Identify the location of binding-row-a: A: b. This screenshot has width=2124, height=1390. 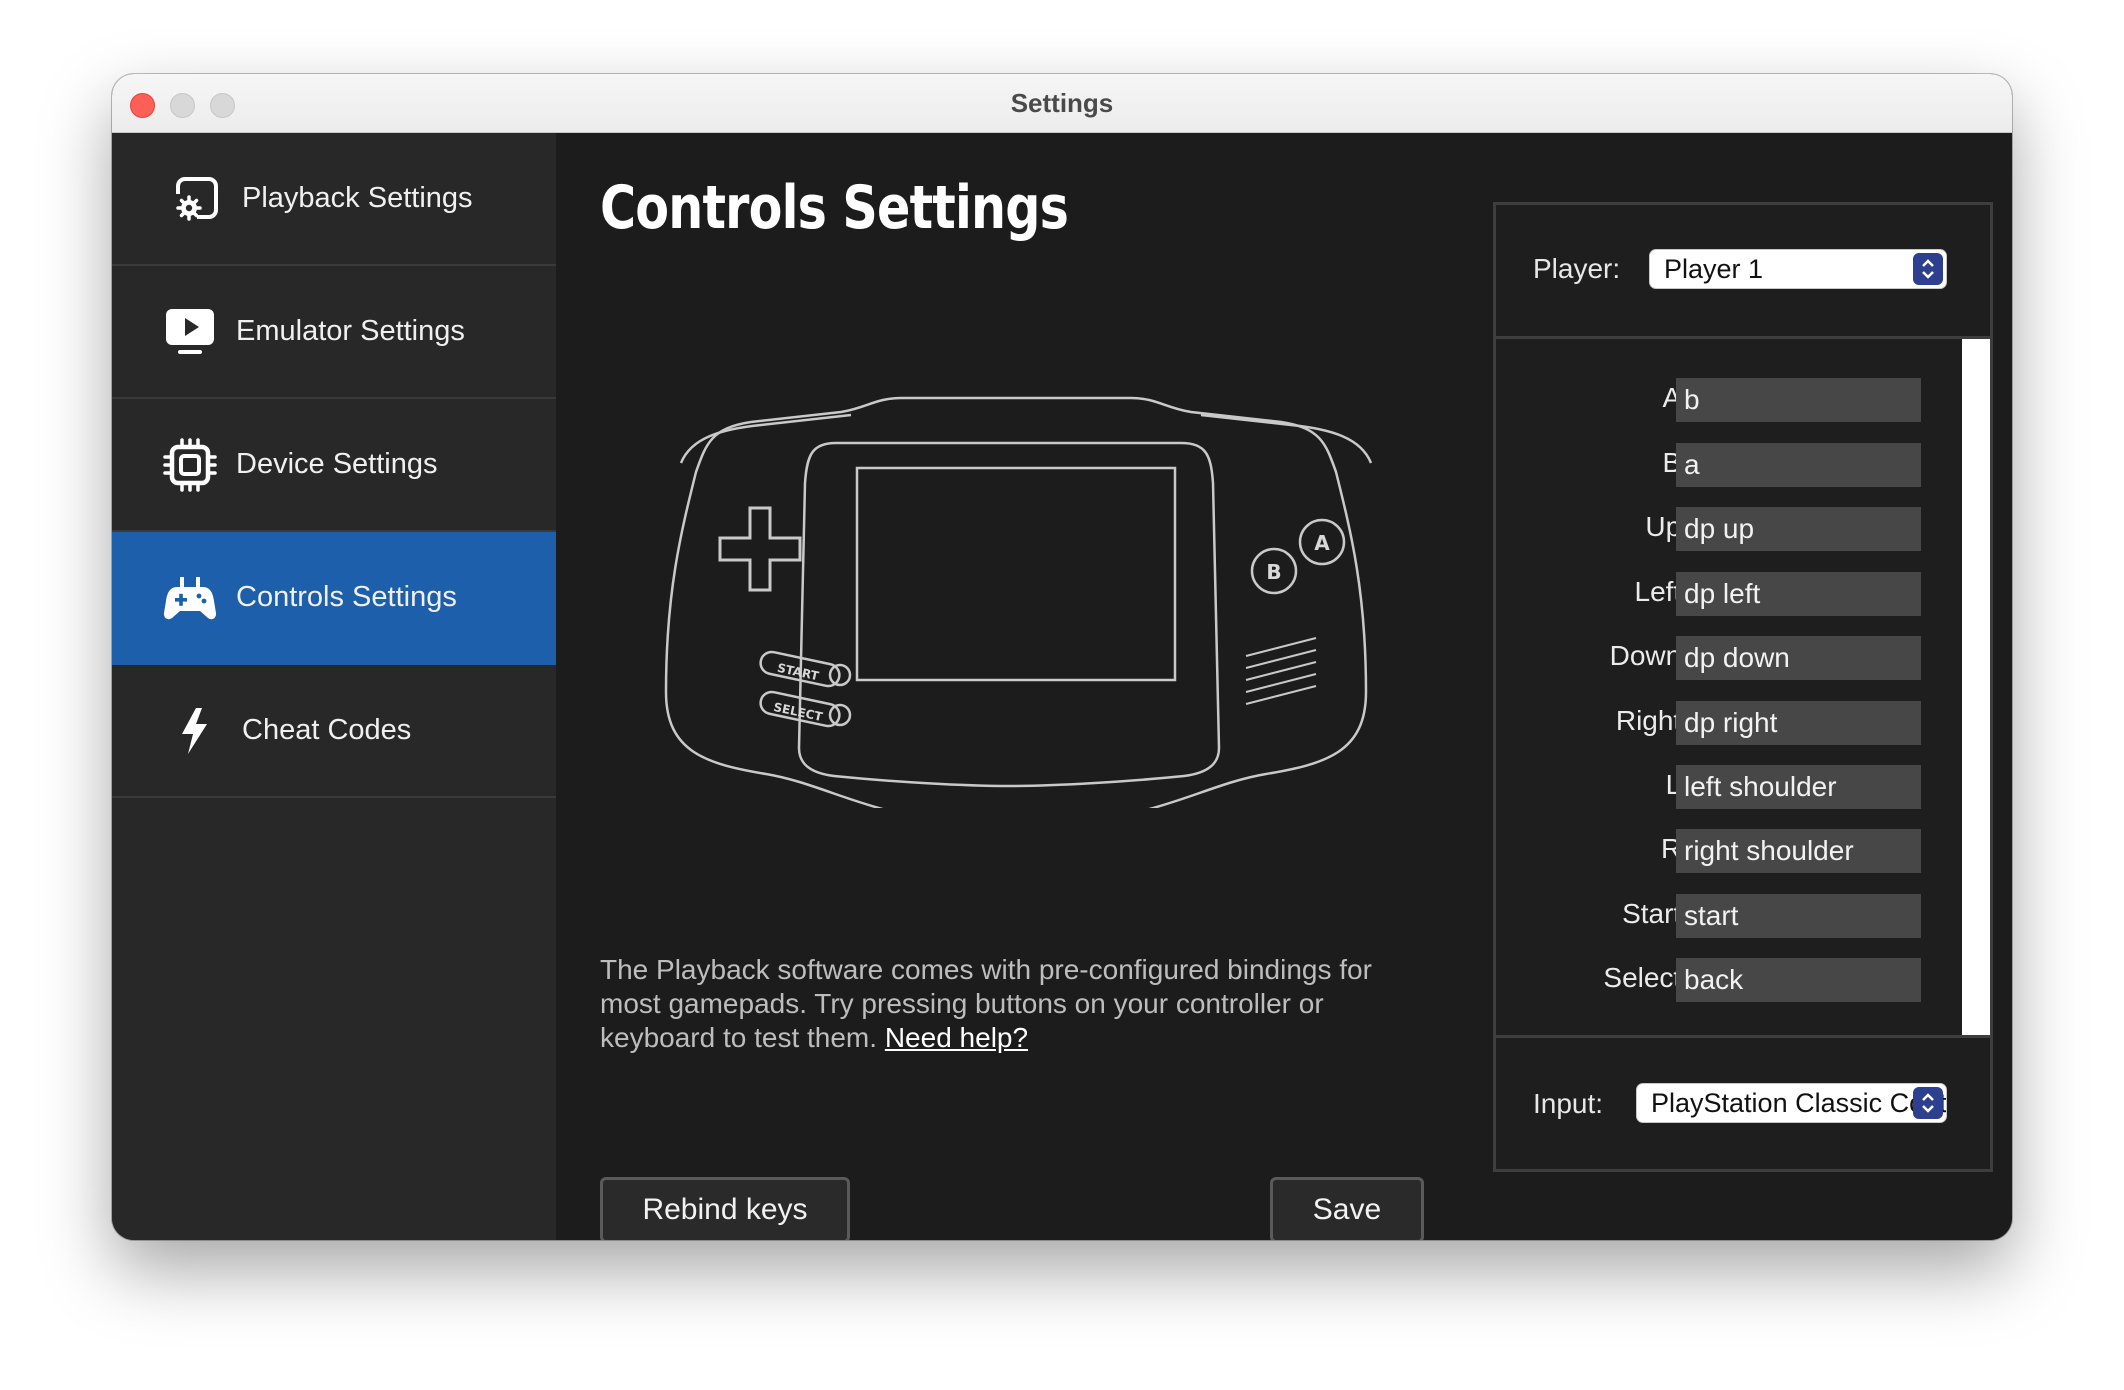
(1721, 400).